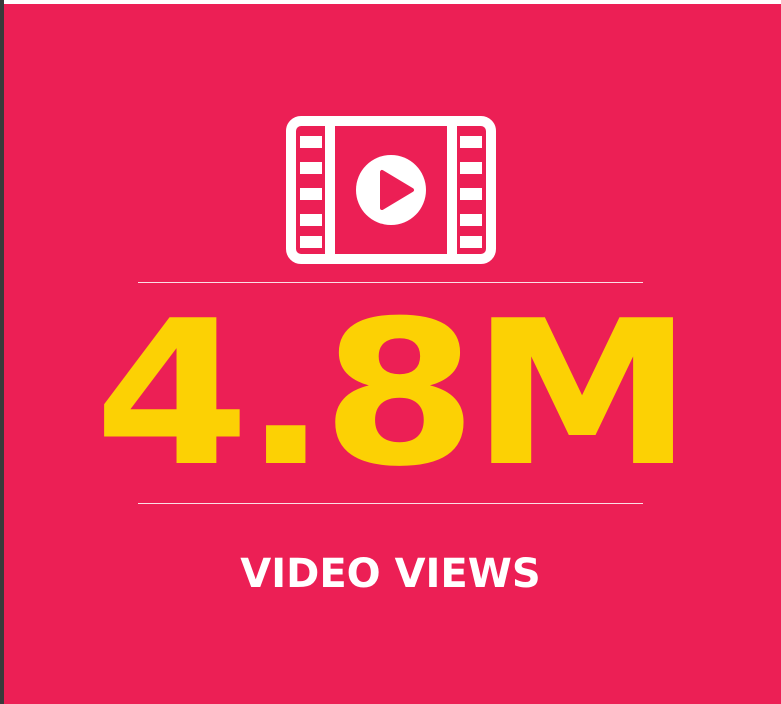  Describe the element at coordinates (390, 574) in the screenshot. I see `stat-label: VIDEO VIEWS` at that location.